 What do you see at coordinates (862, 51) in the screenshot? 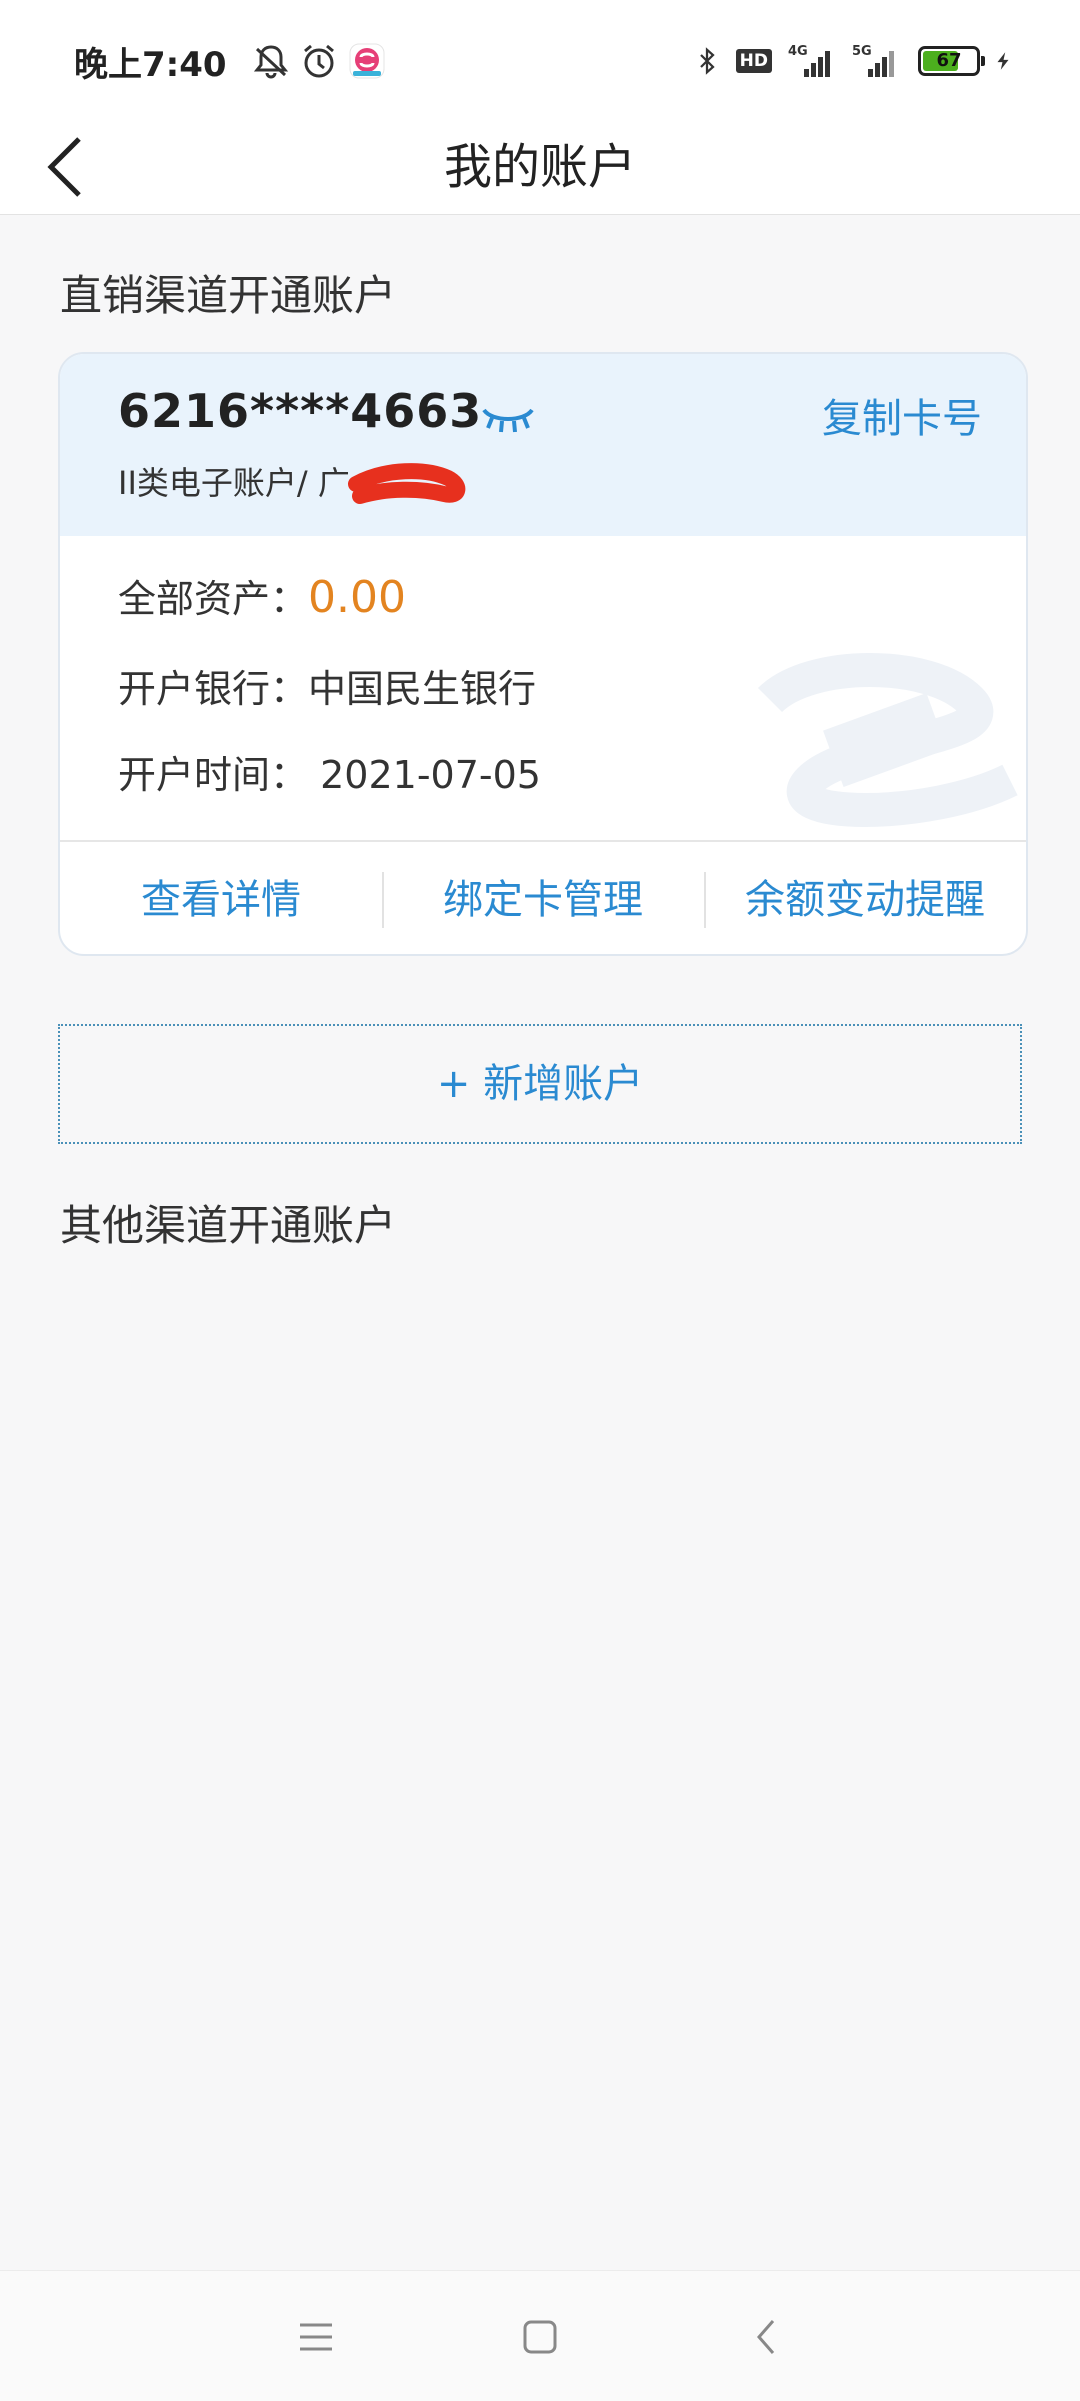
I see `signal-5g-label: 5G` at bounding box center [862, 51].